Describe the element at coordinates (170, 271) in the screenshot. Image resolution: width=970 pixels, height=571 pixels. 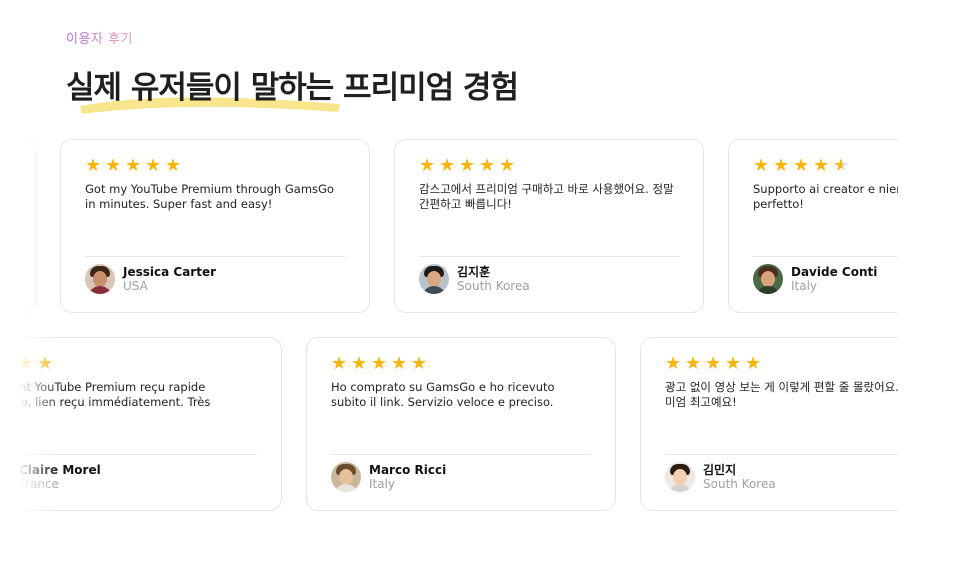
I see `reviewer-name: Jessica Carter` at that location.